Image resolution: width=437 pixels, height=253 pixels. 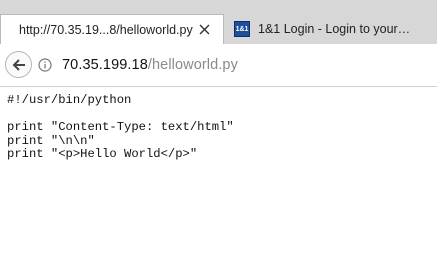 I want to click on arrow-left-icon, so click(x=18, y=64).